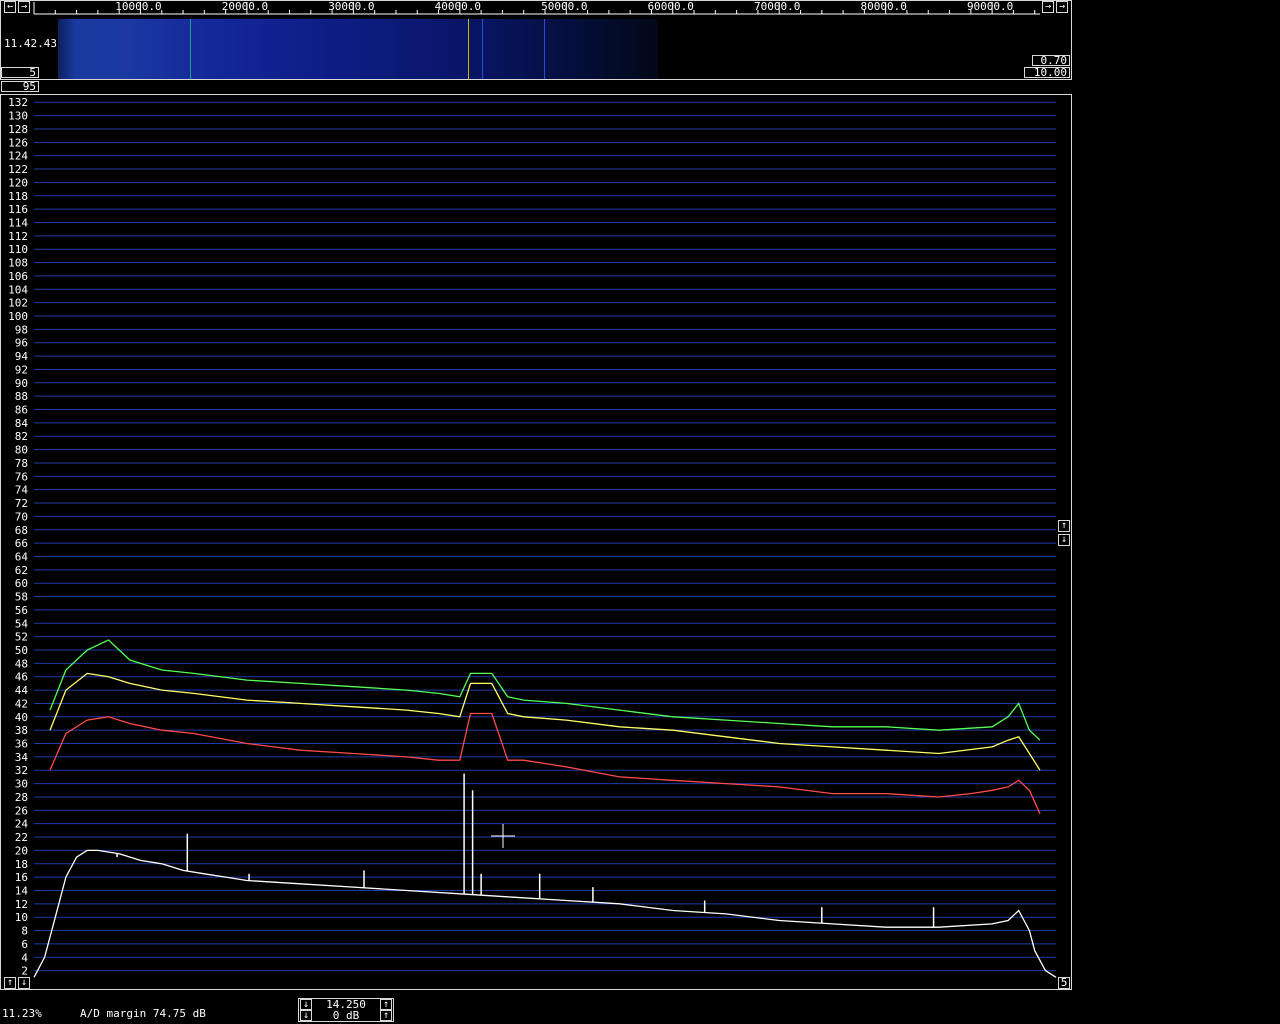 The height and width of the screenshot is (1024, 1280). I want to click on y-tick-label: 76, so click(21, 476).